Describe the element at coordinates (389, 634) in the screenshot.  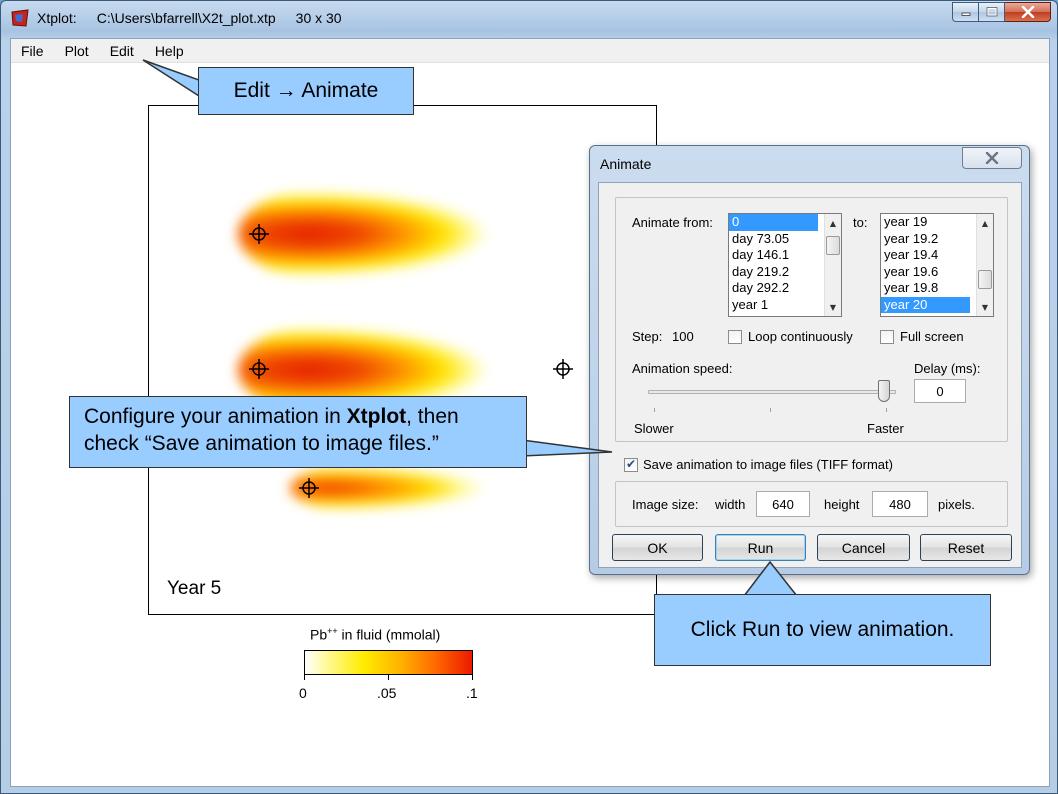
I see `legend-title-units: in fluid (mmolal)` at that location.